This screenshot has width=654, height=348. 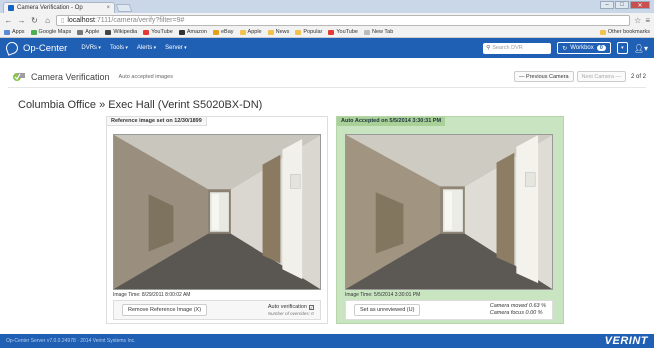 I want to click on bookmark-item: eBay, so click(x=223, y=32).